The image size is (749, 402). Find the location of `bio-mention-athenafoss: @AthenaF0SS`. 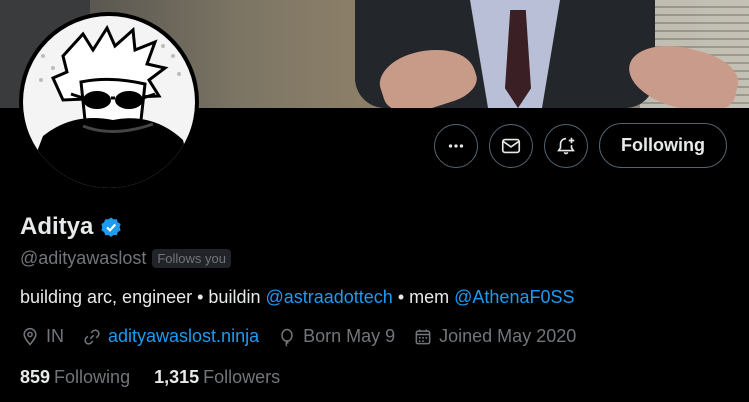

bio-mention-athenafoss: @AthenaF0SS is located at coordinates (514, 297).